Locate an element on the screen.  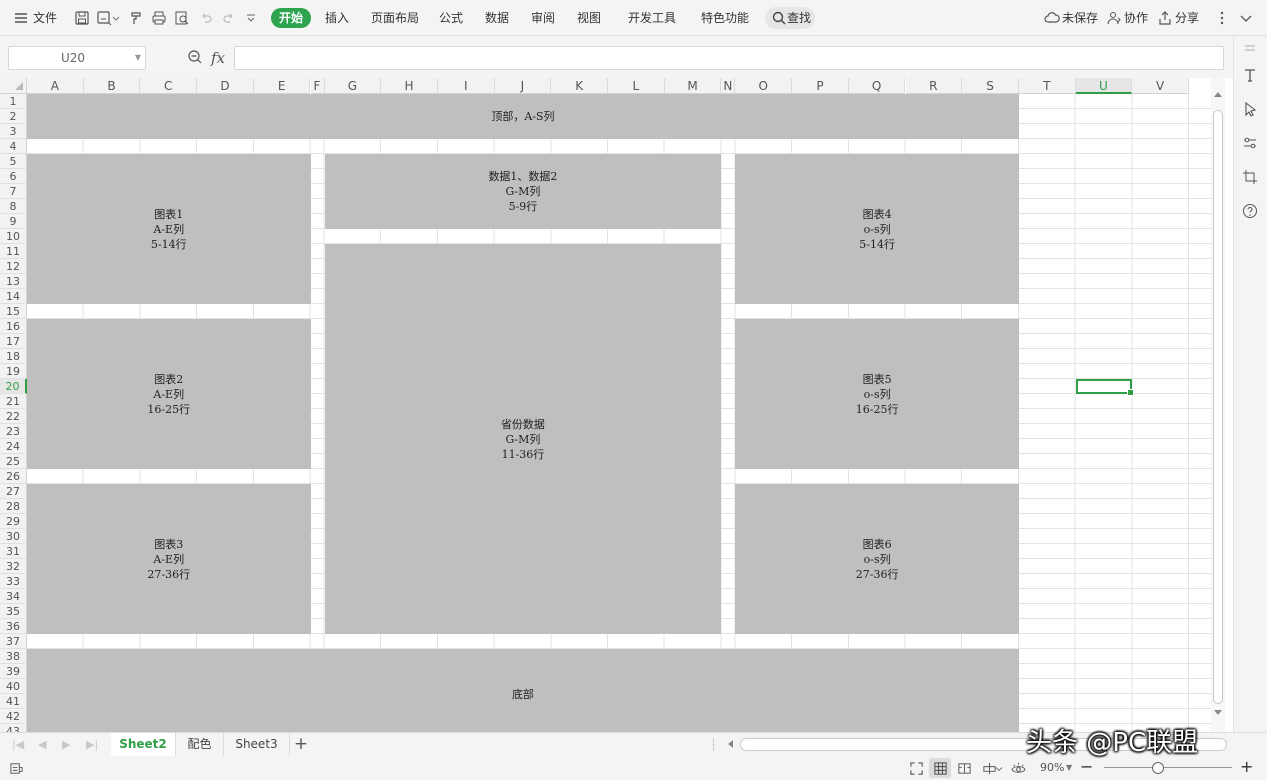
vertical-scroll-thumb is located at coordinates (1218, 407).